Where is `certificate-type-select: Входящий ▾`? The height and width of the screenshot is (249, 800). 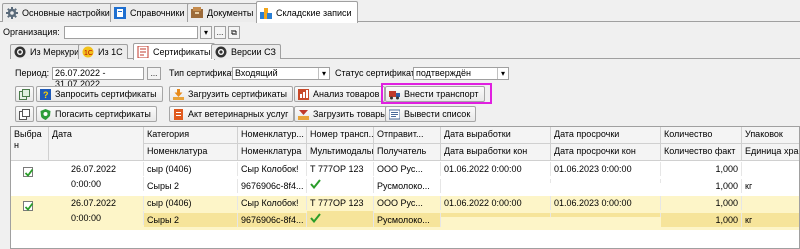
certificate-type-select: Входящий ▾ is located at coordinates (281, 73).